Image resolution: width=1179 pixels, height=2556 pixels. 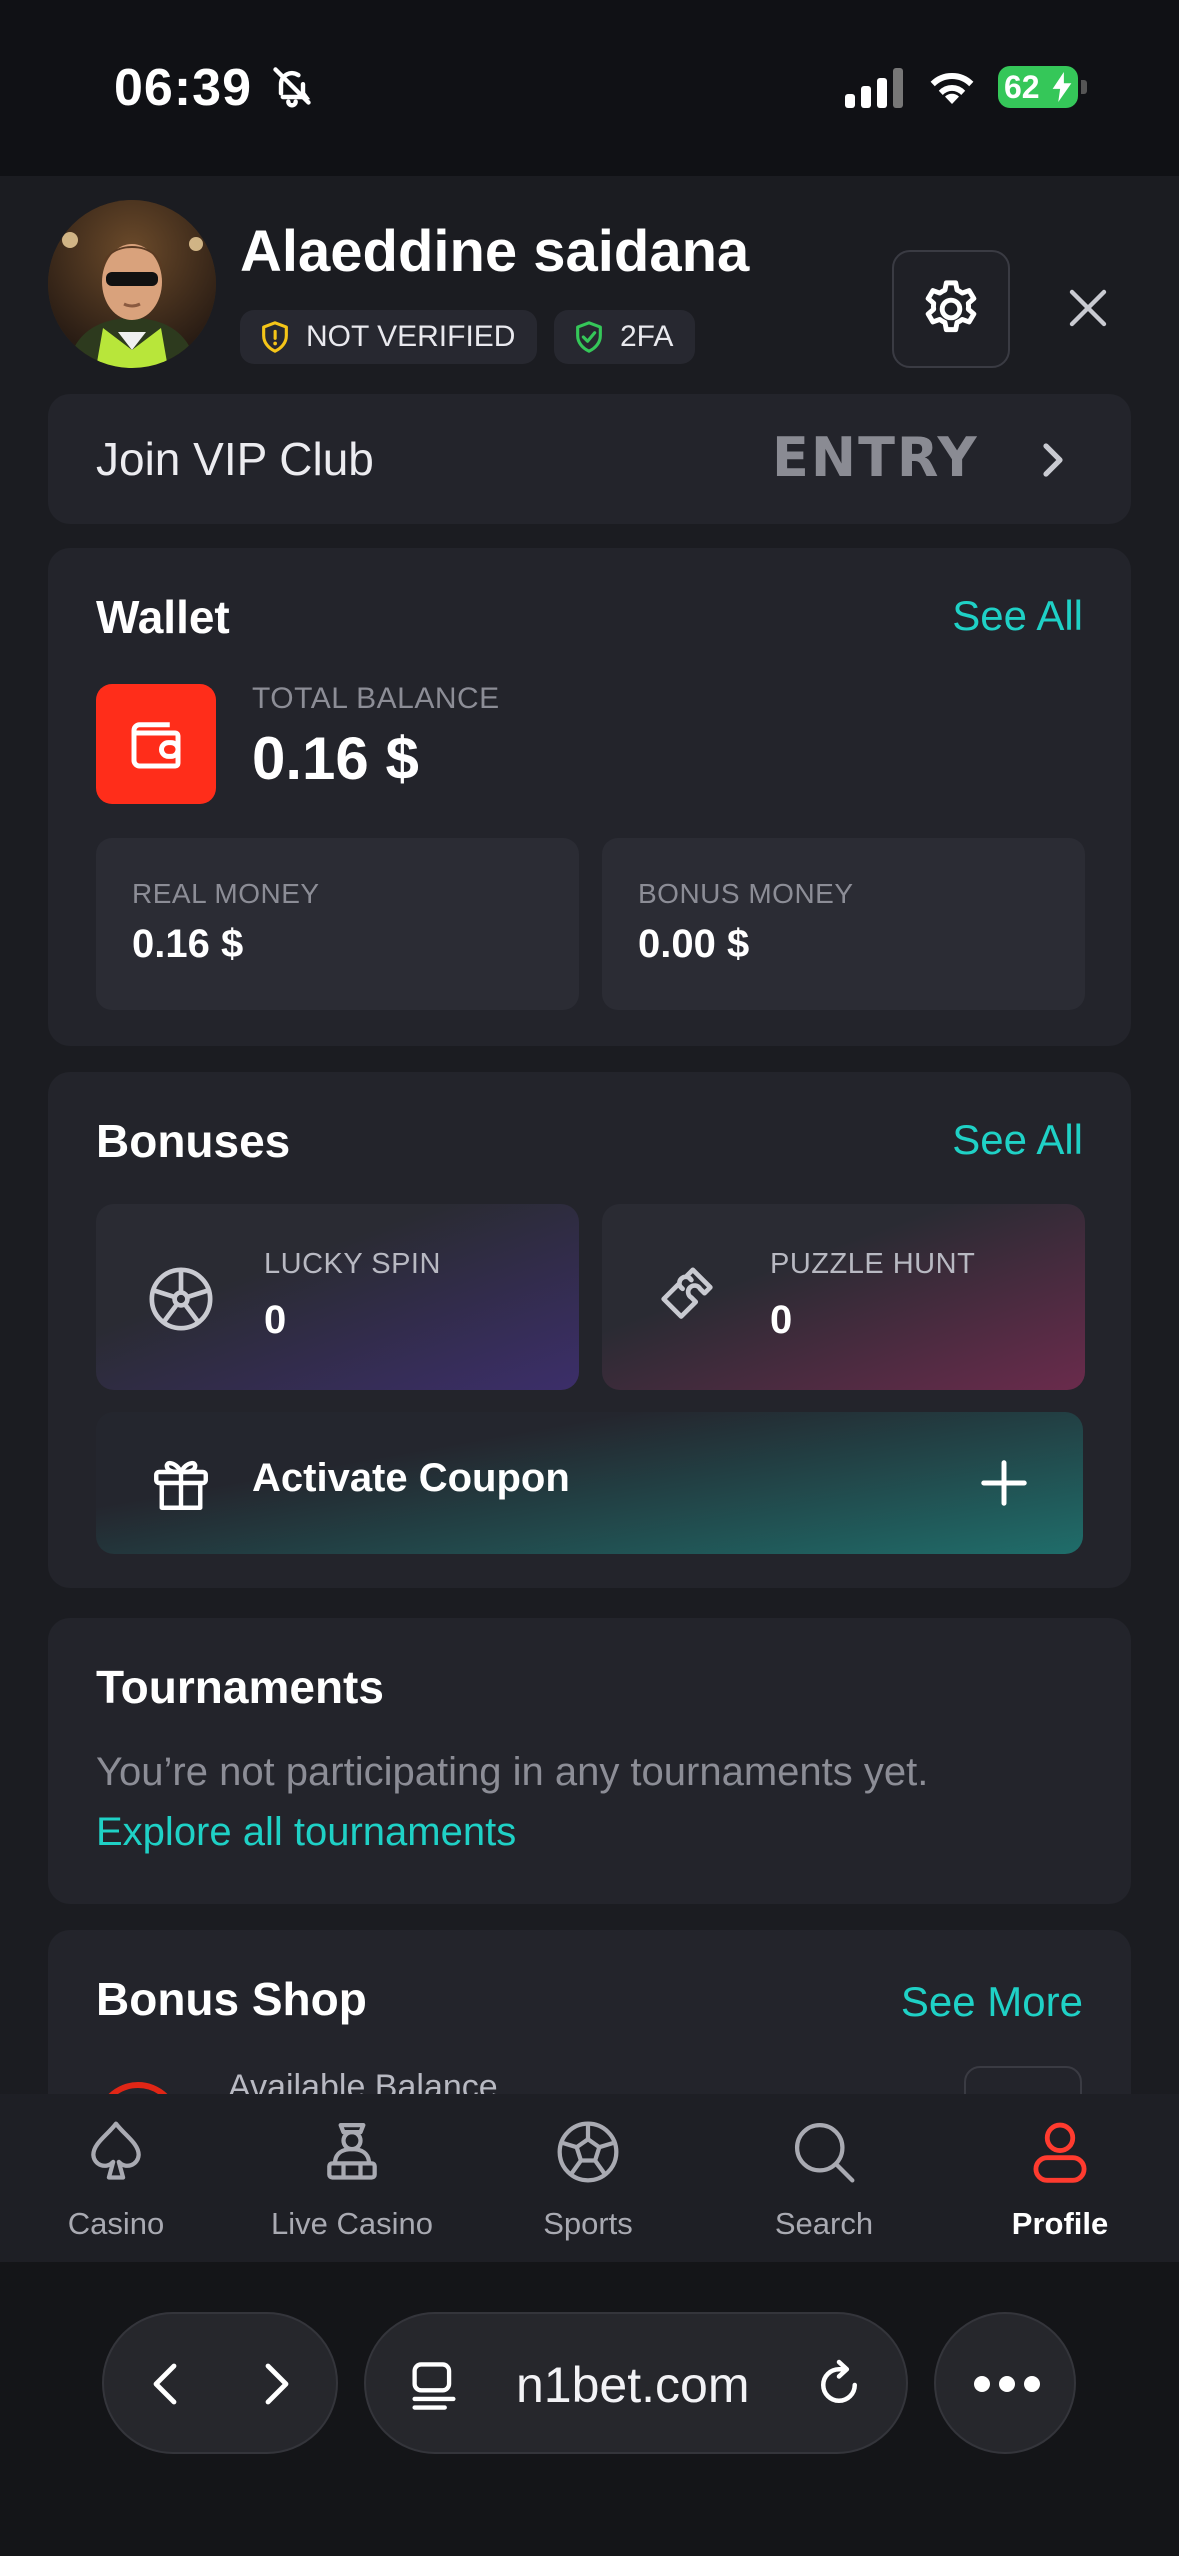 What do you see at coordinates (589, 459) in the screenshot?
I see `vip-club-banner: Join VIP Club ENTRY` at bounding box center [589, 459].